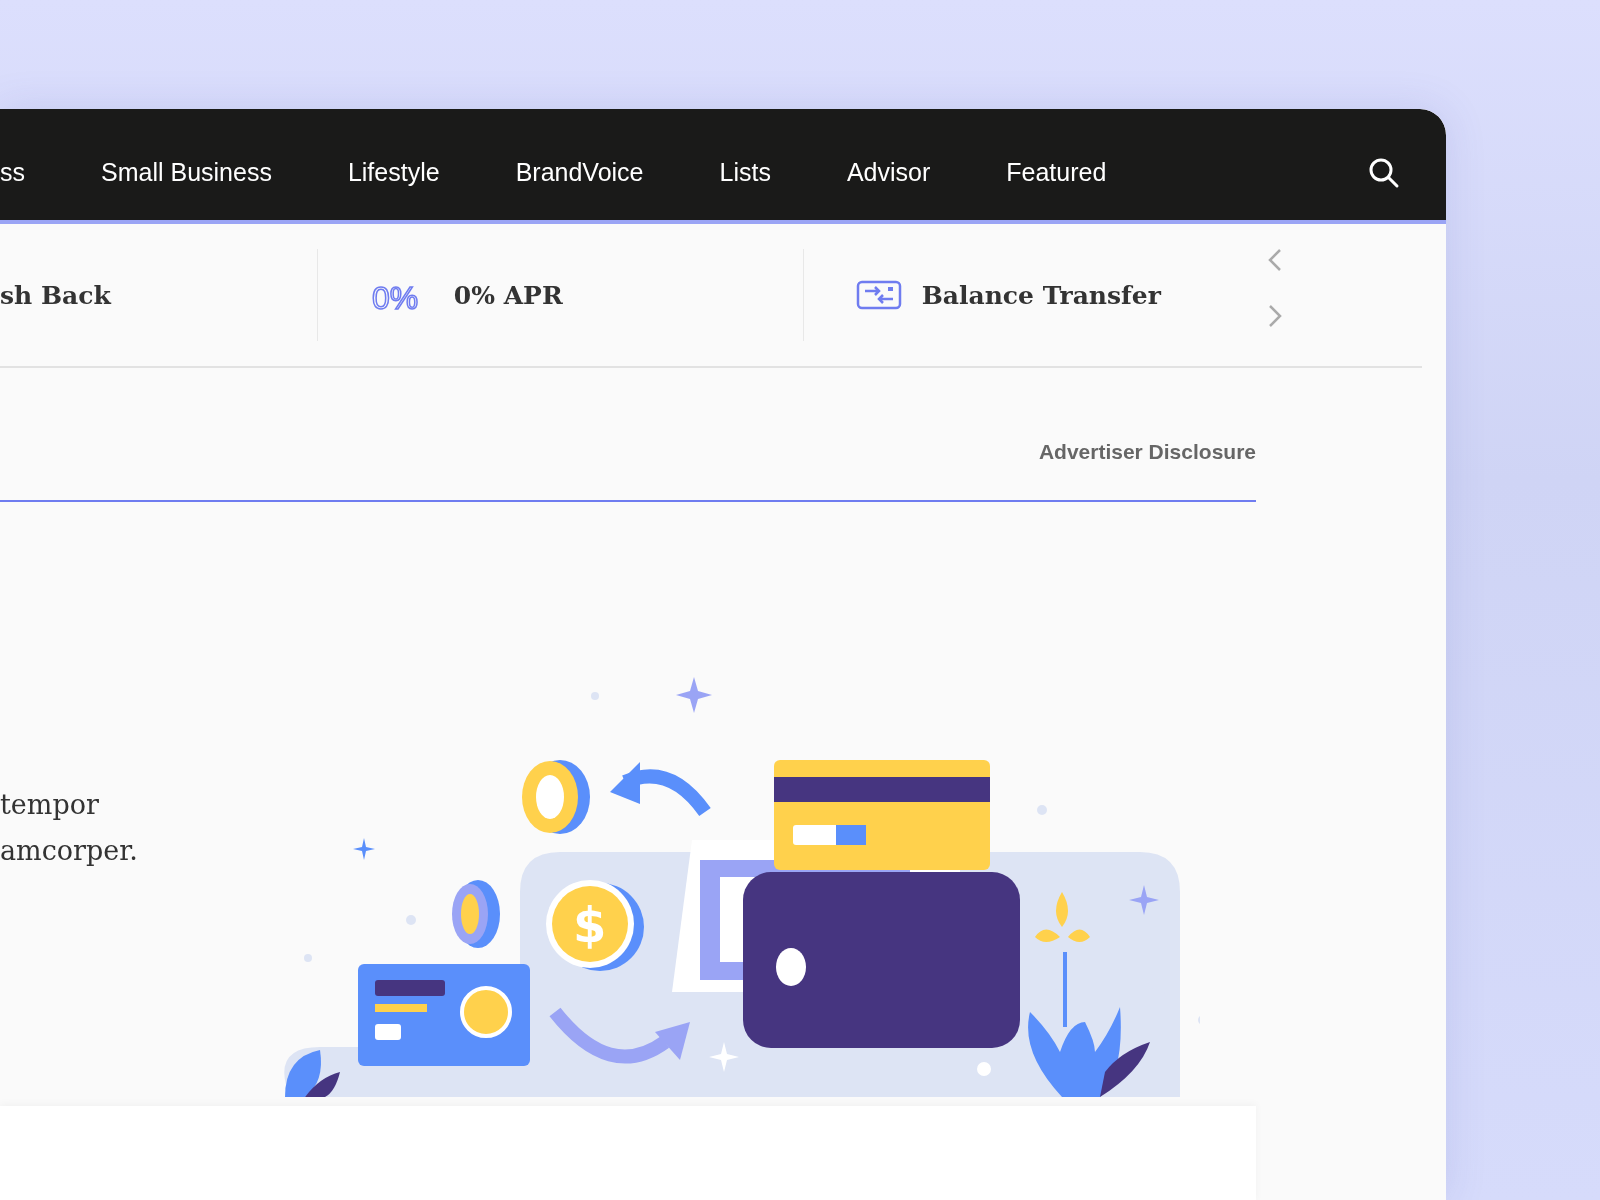 The width and height of the screenshot is (1600, 1200). I want to click on search-icon, so click(1384, 172).